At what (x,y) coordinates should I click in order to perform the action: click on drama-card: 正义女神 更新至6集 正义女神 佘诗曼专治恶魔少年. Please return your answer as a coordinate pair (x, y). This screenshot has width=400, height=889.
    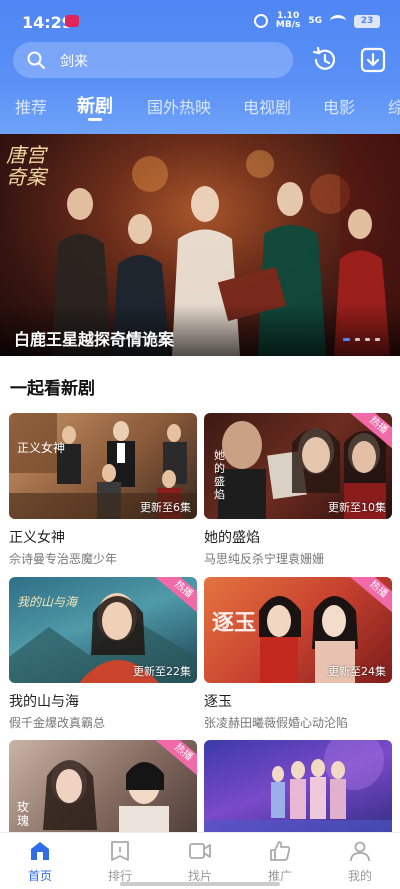
    Looking at the image, I should click on (103, 490).